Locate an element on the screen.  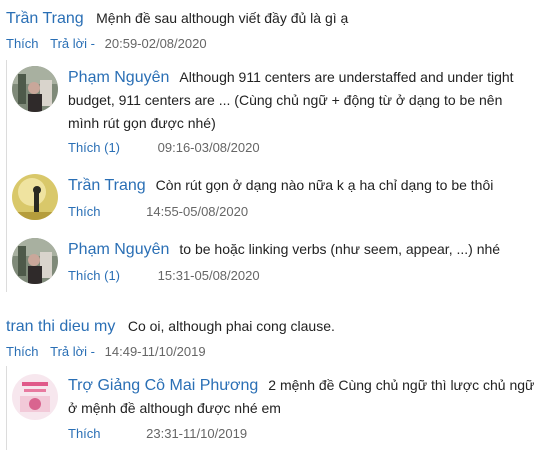
comment-author: Trần Trang is located at coordinates (45, 18).